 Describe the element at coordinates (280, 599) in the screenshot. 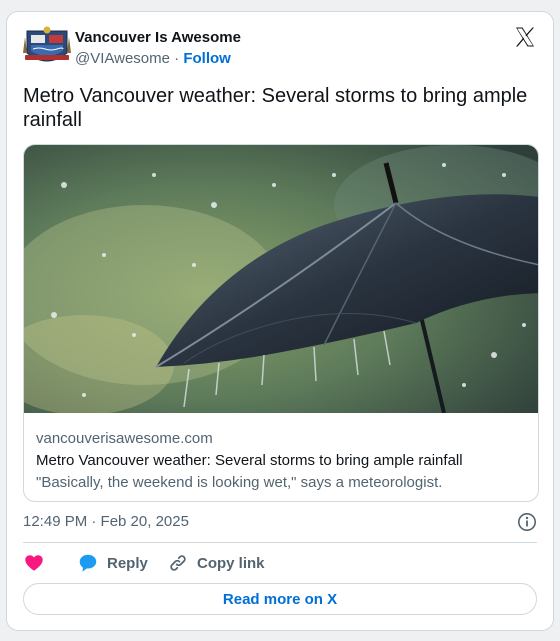

I see `read-more-button: Read more on X` at that location.